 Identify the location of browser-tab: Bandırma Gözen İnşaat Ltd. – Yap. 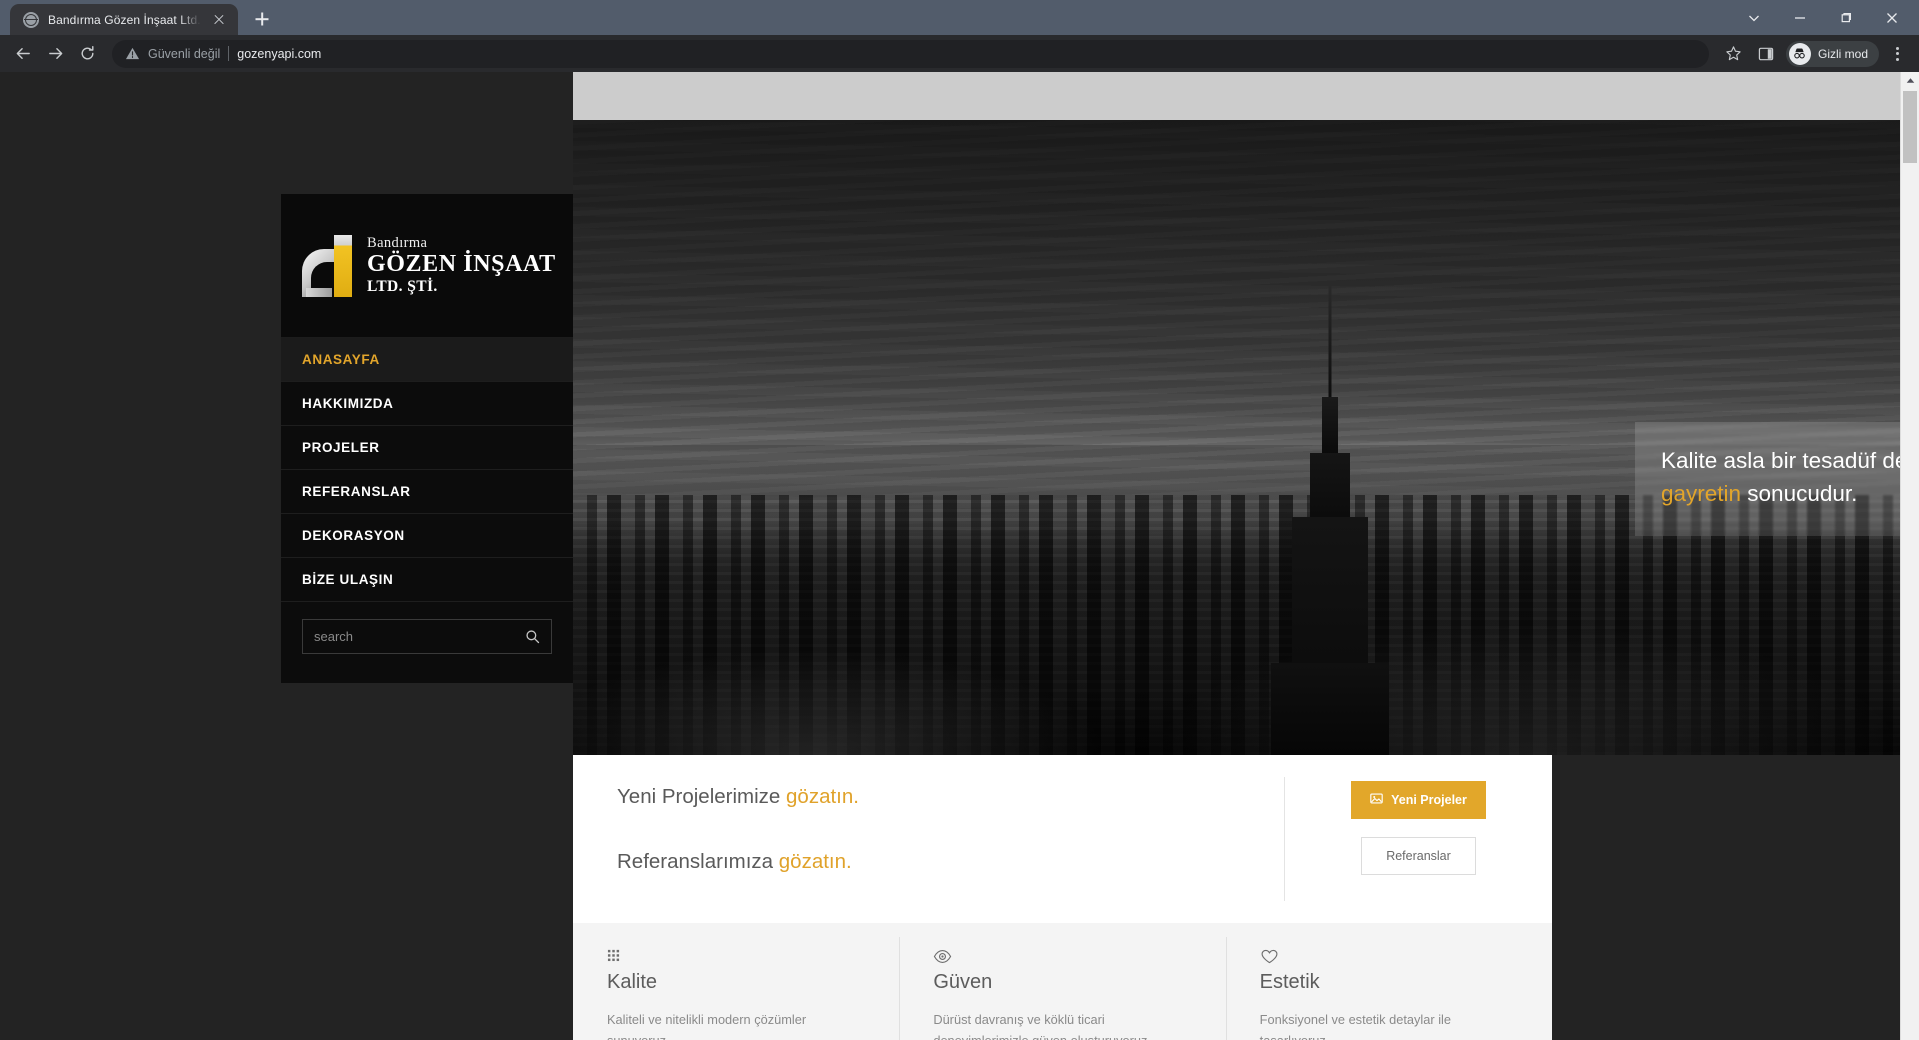
(124, 19).